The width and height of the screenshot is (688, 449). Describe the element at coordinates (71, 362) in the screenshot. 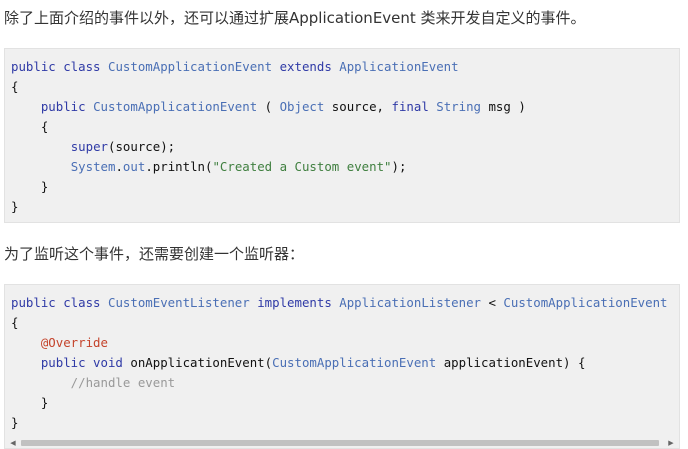

I see `code-token: public void` at that location.